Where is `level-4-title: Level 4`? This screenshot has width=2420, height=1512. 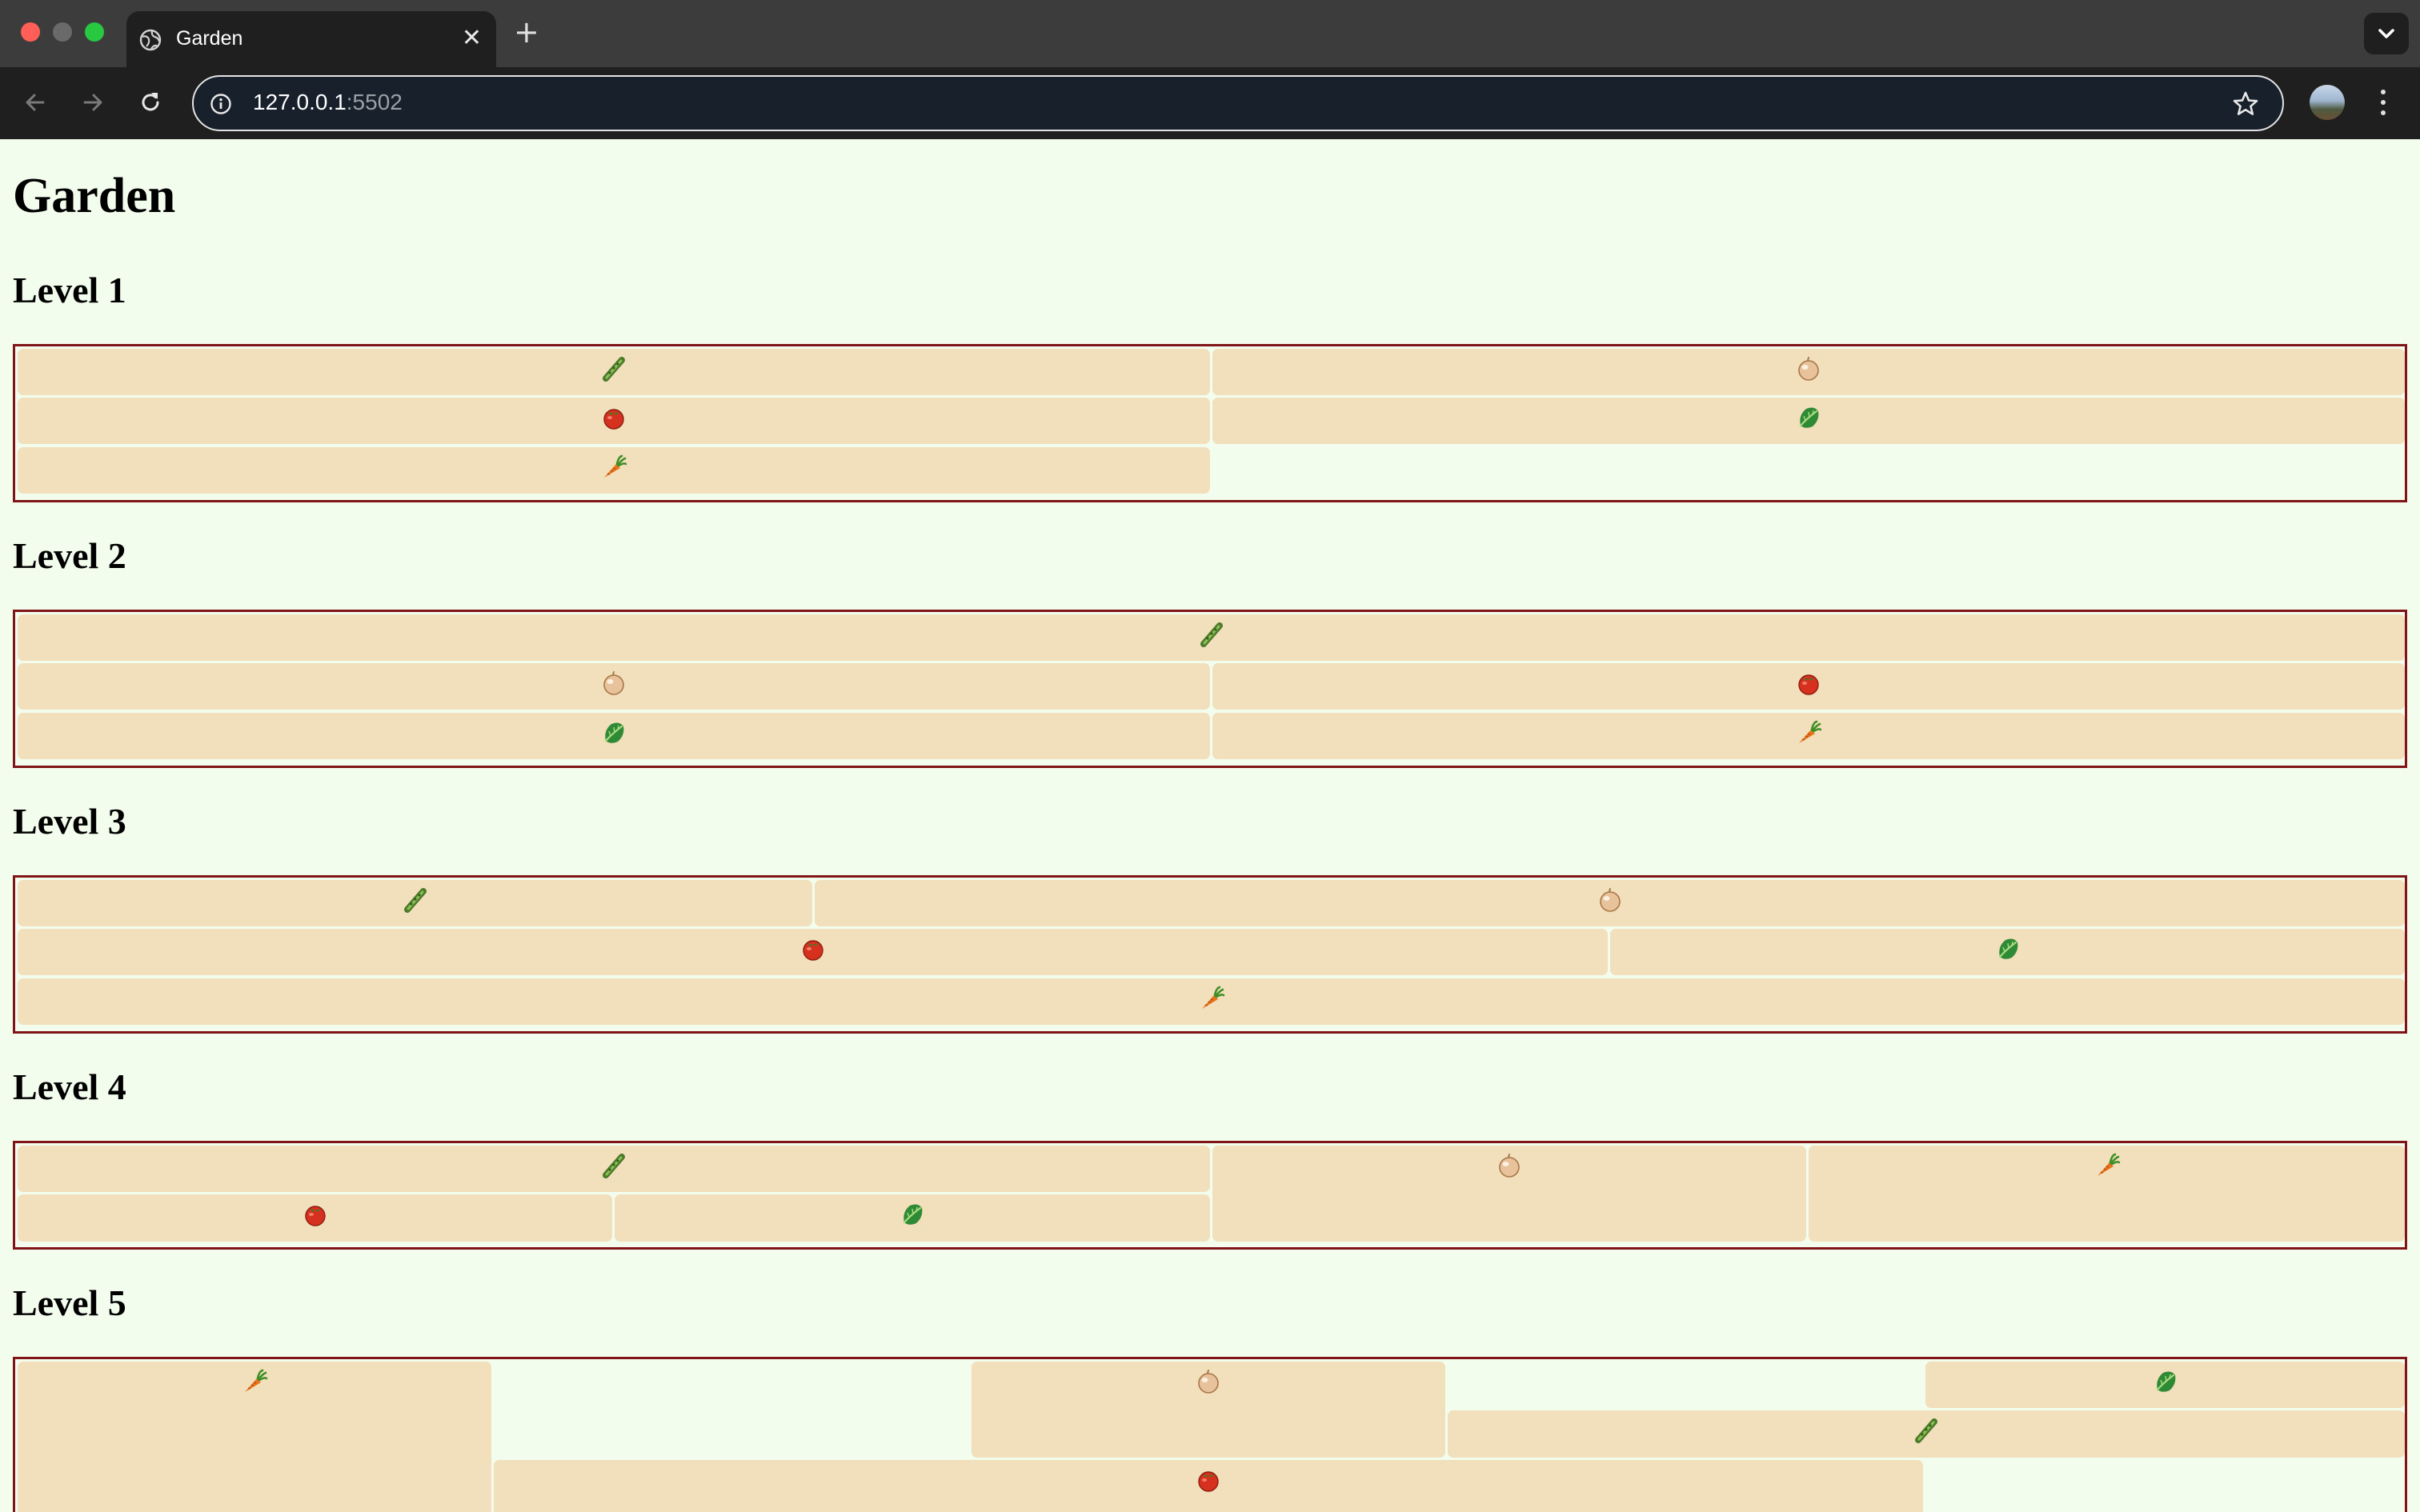 level-4-title: Level 4 is located at coordinates (69, 1086).